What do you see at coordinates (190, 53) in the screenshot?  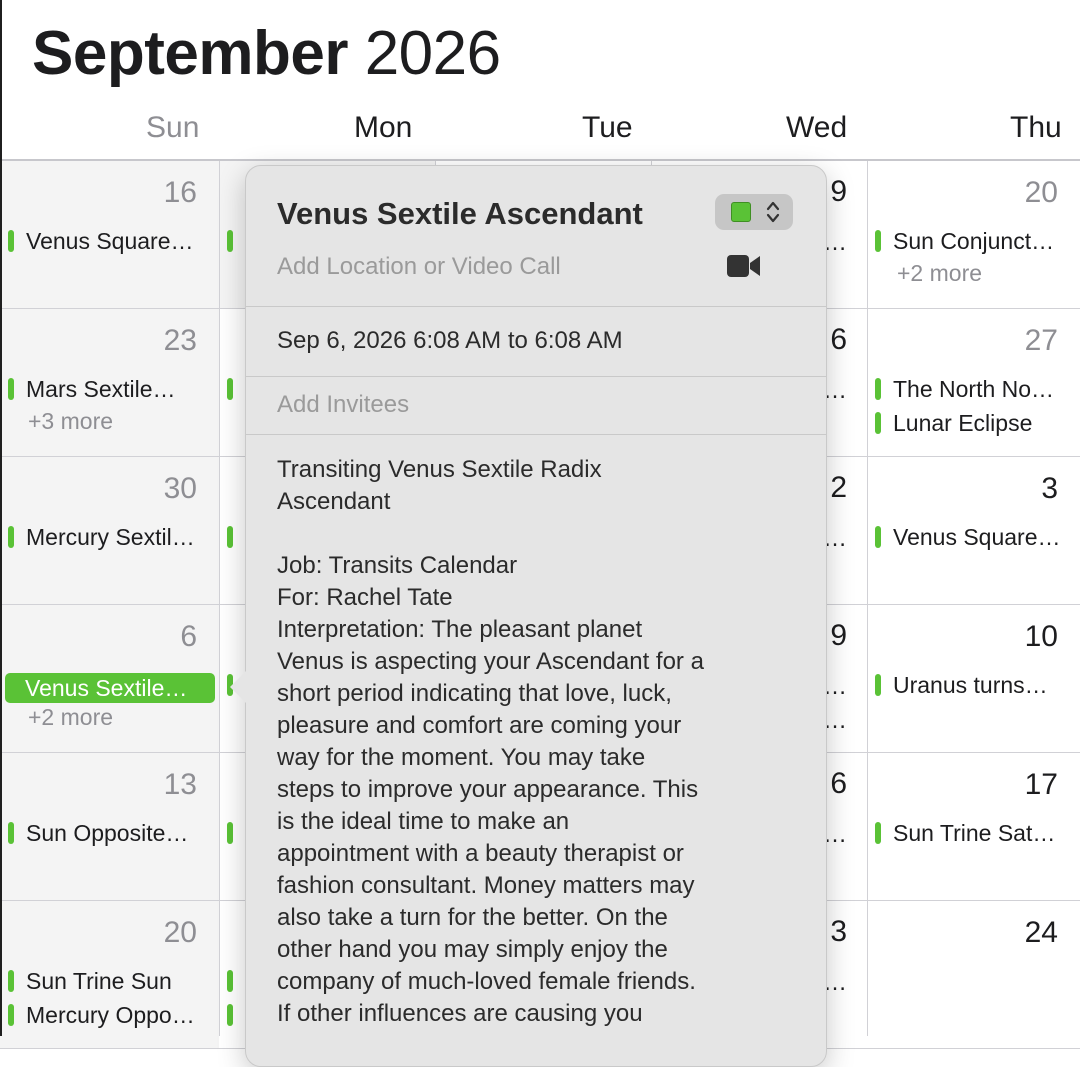 I see `month-name: September` at bounding box center [190, 53].